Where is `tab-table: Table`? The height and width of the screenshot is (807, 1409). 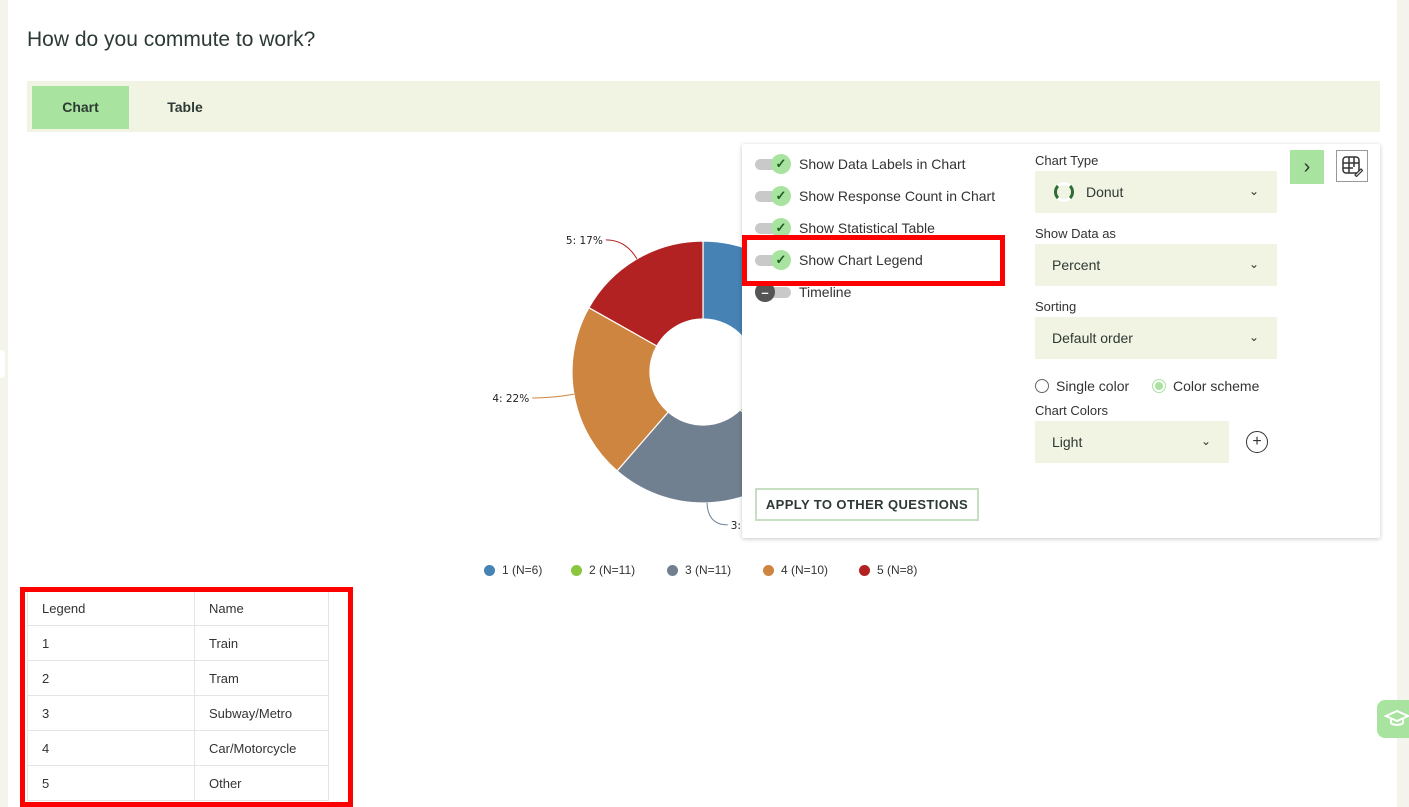 tab-table: Table is located at coordinates (185, 107).